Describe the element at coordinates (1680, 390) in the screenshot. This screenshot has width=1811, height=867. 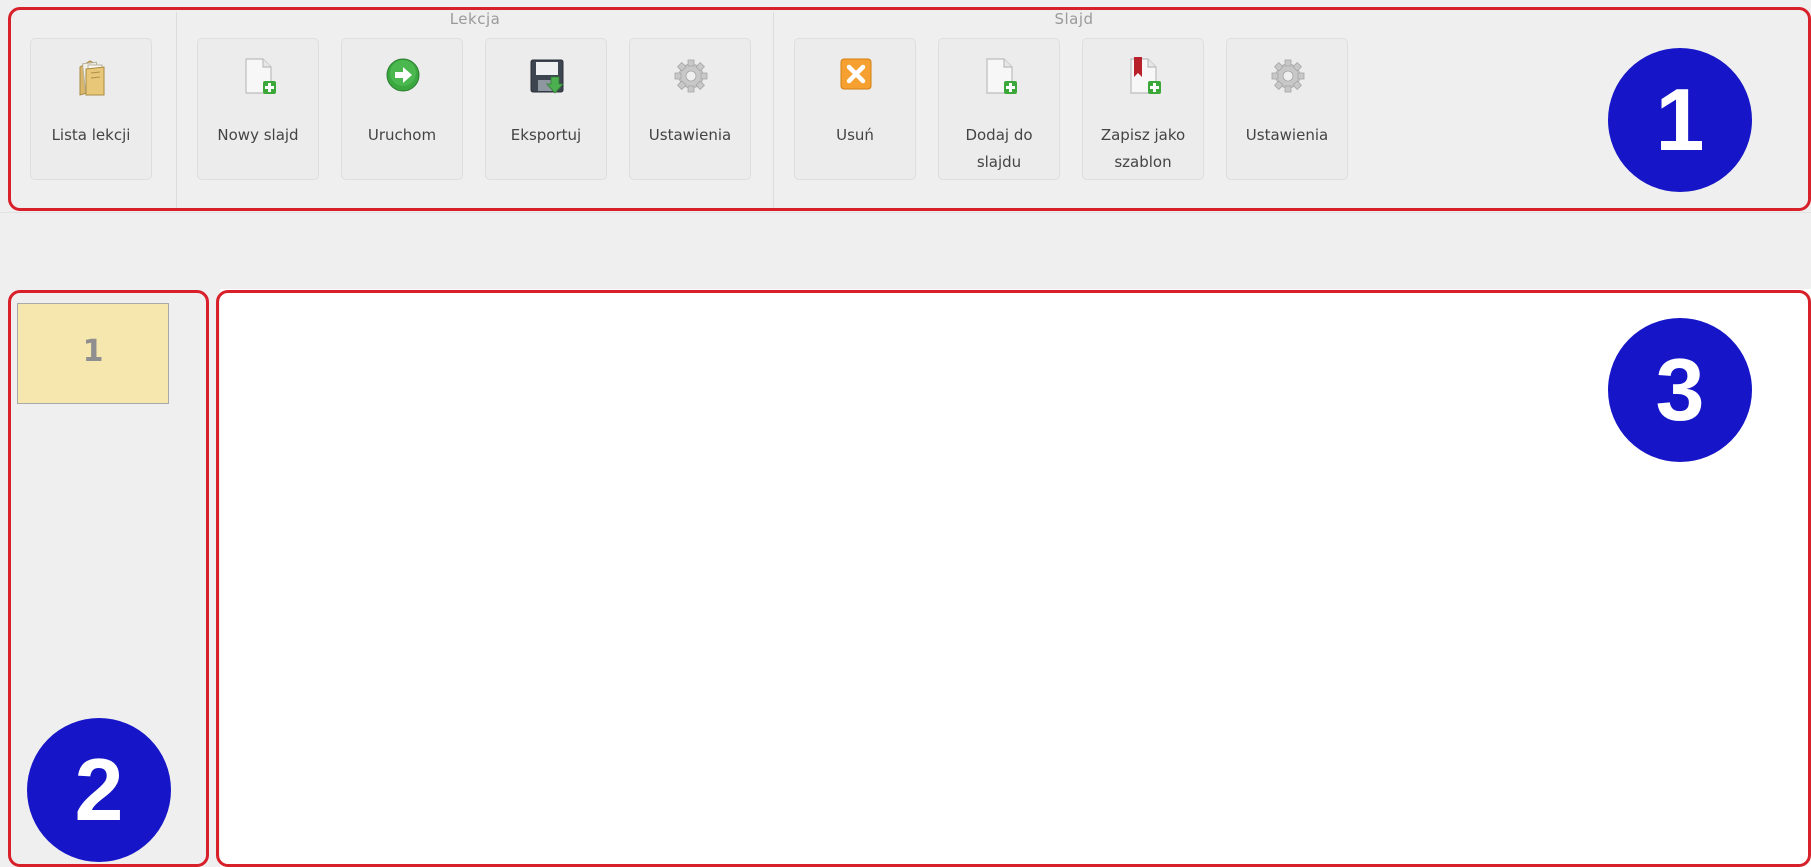
I see `marker-3: 3` at that location.